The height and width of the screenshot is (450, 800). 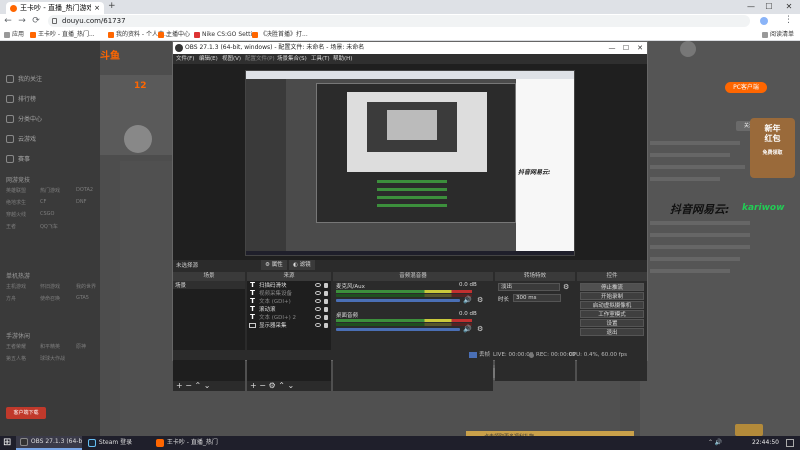 I want to click on clock: 22:44:50, so click(x=765, y=442).